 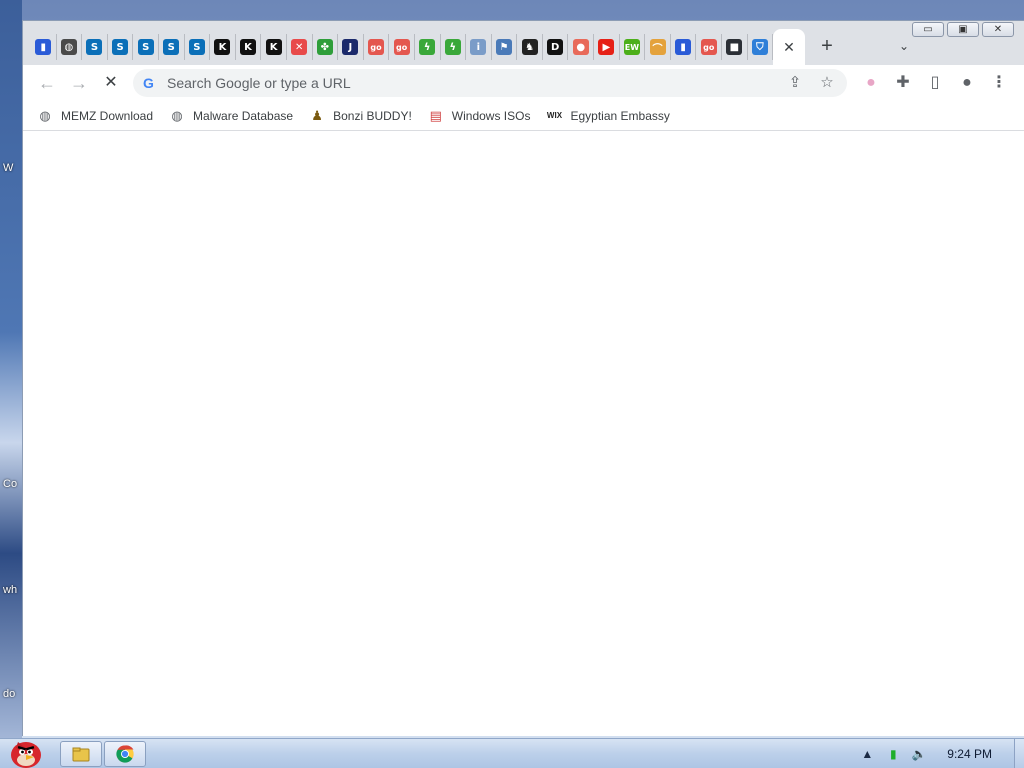 I want to click on flag-icon: ⚑, so click(x=503, y=47).